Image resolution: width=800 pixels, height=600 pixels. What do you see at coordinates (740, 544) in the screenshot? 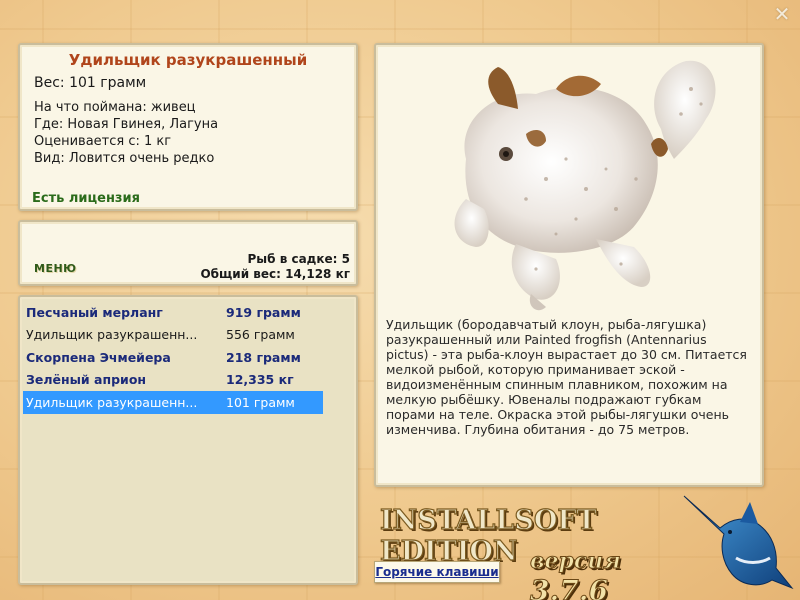
I see `marlin-icon` at bounding box center [740, 544].